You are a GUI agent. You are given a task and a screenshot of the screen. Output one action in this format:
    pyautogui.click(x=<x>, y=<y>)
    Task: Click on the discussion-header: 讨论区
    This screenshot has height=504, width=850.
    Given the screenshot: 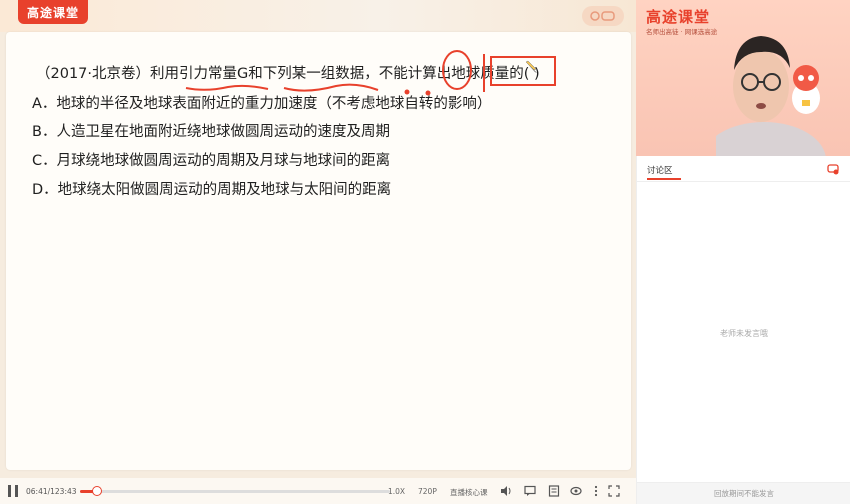 What is the action you would take?
    pyautogui.click(x=743, y=169)
    